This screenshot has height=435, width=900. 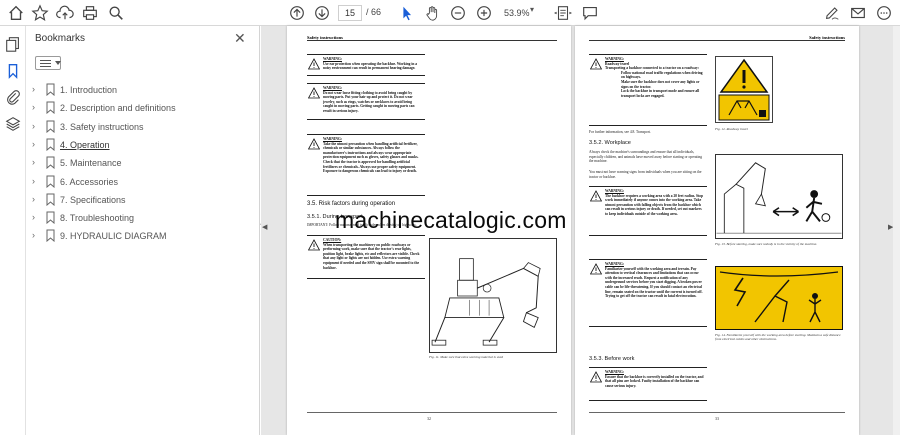 I want to click on bookmark-item: › 3. Safety instructions, so click(x=142, y=128).